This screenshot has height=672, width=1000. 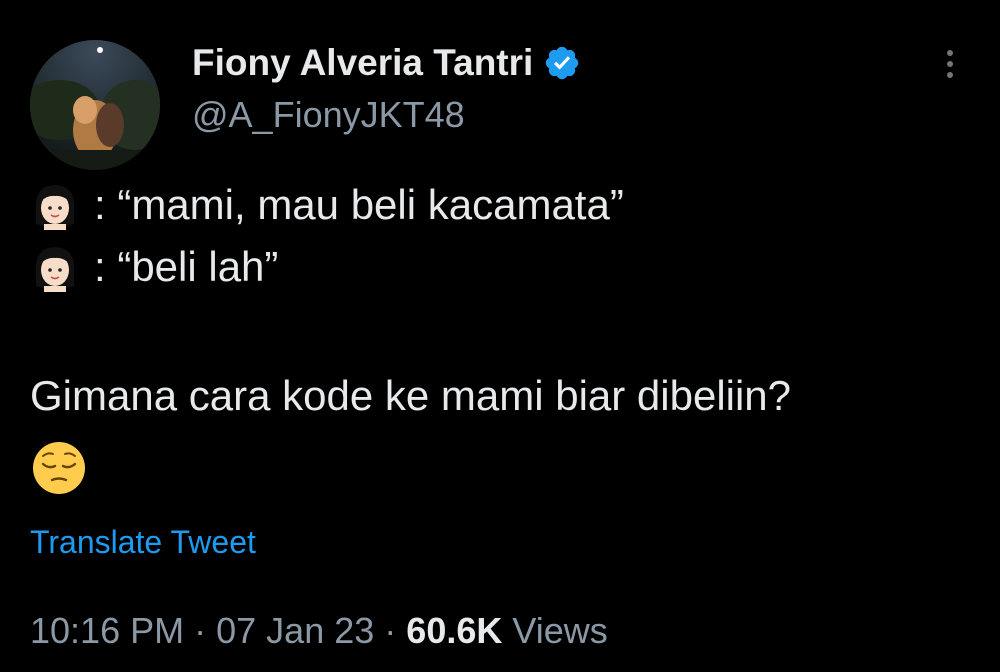 What do you see at coordinates (454, 630) in the screenshot?
I see `views-count: 60.6K` at bounding box center [454, 630].